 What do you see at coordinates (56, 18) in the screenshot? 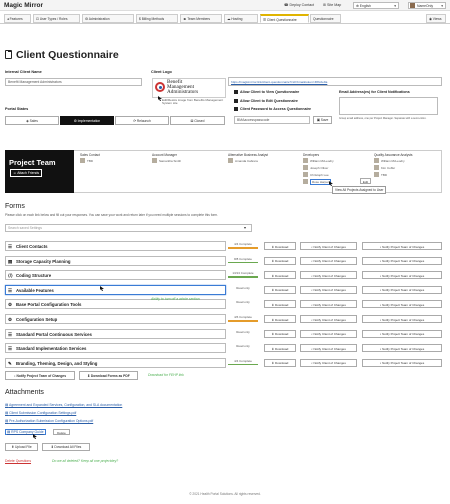
I see `tab-user-types: ⊡ User Types / Roles` at bounding box center [56, 18].